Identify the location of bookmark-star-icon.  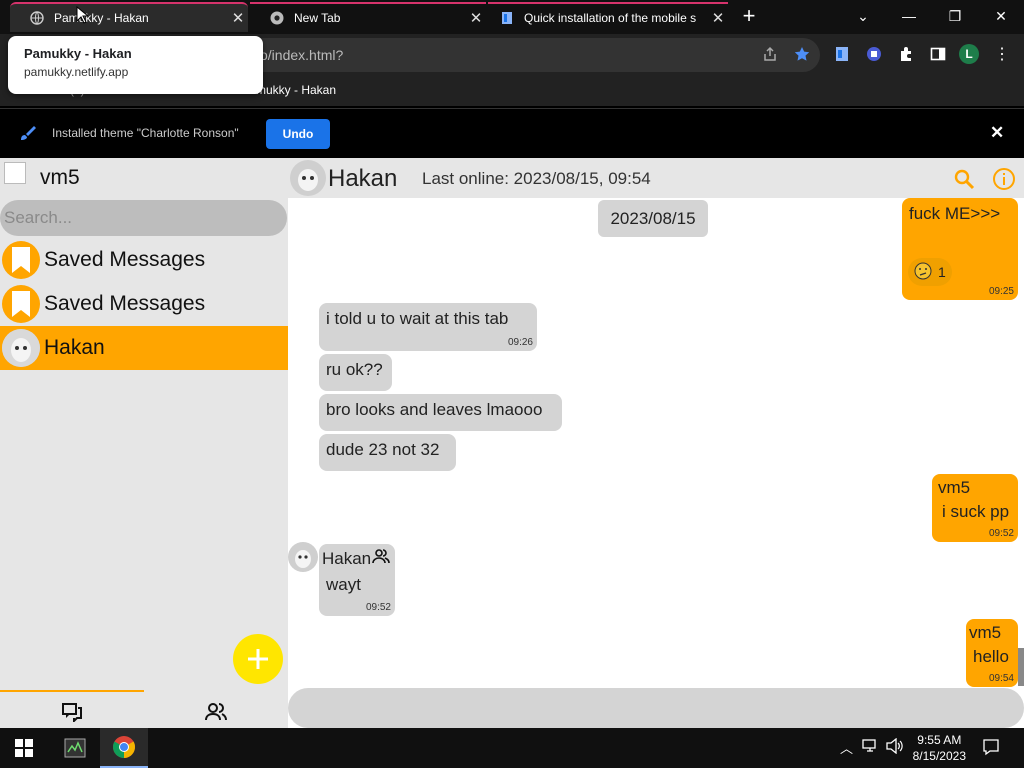
(802, 54).